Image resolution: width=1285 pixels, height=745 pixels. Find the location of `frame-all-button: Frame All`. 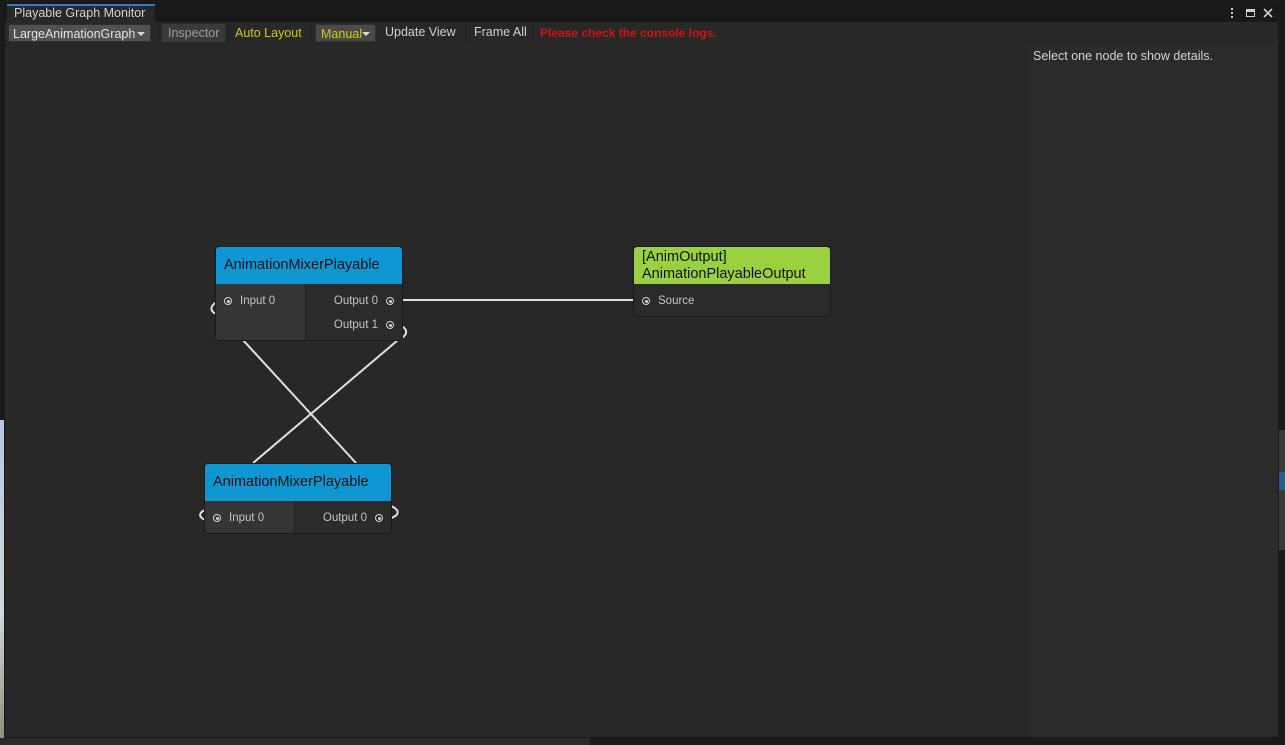

frame-all-button: Frame All is located at coordinates (500, 32).